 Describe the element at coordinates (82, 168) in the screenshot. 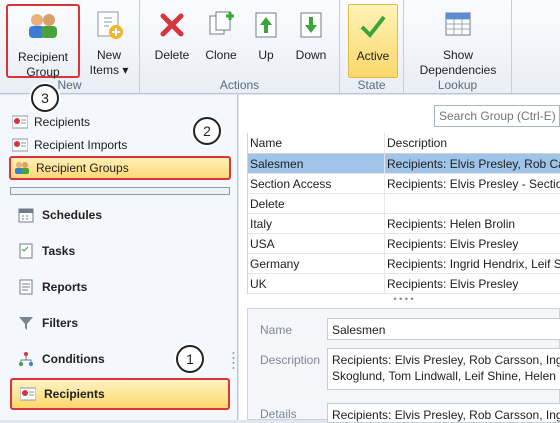

I see `tree-item-label: Recipient Groups` at that location.